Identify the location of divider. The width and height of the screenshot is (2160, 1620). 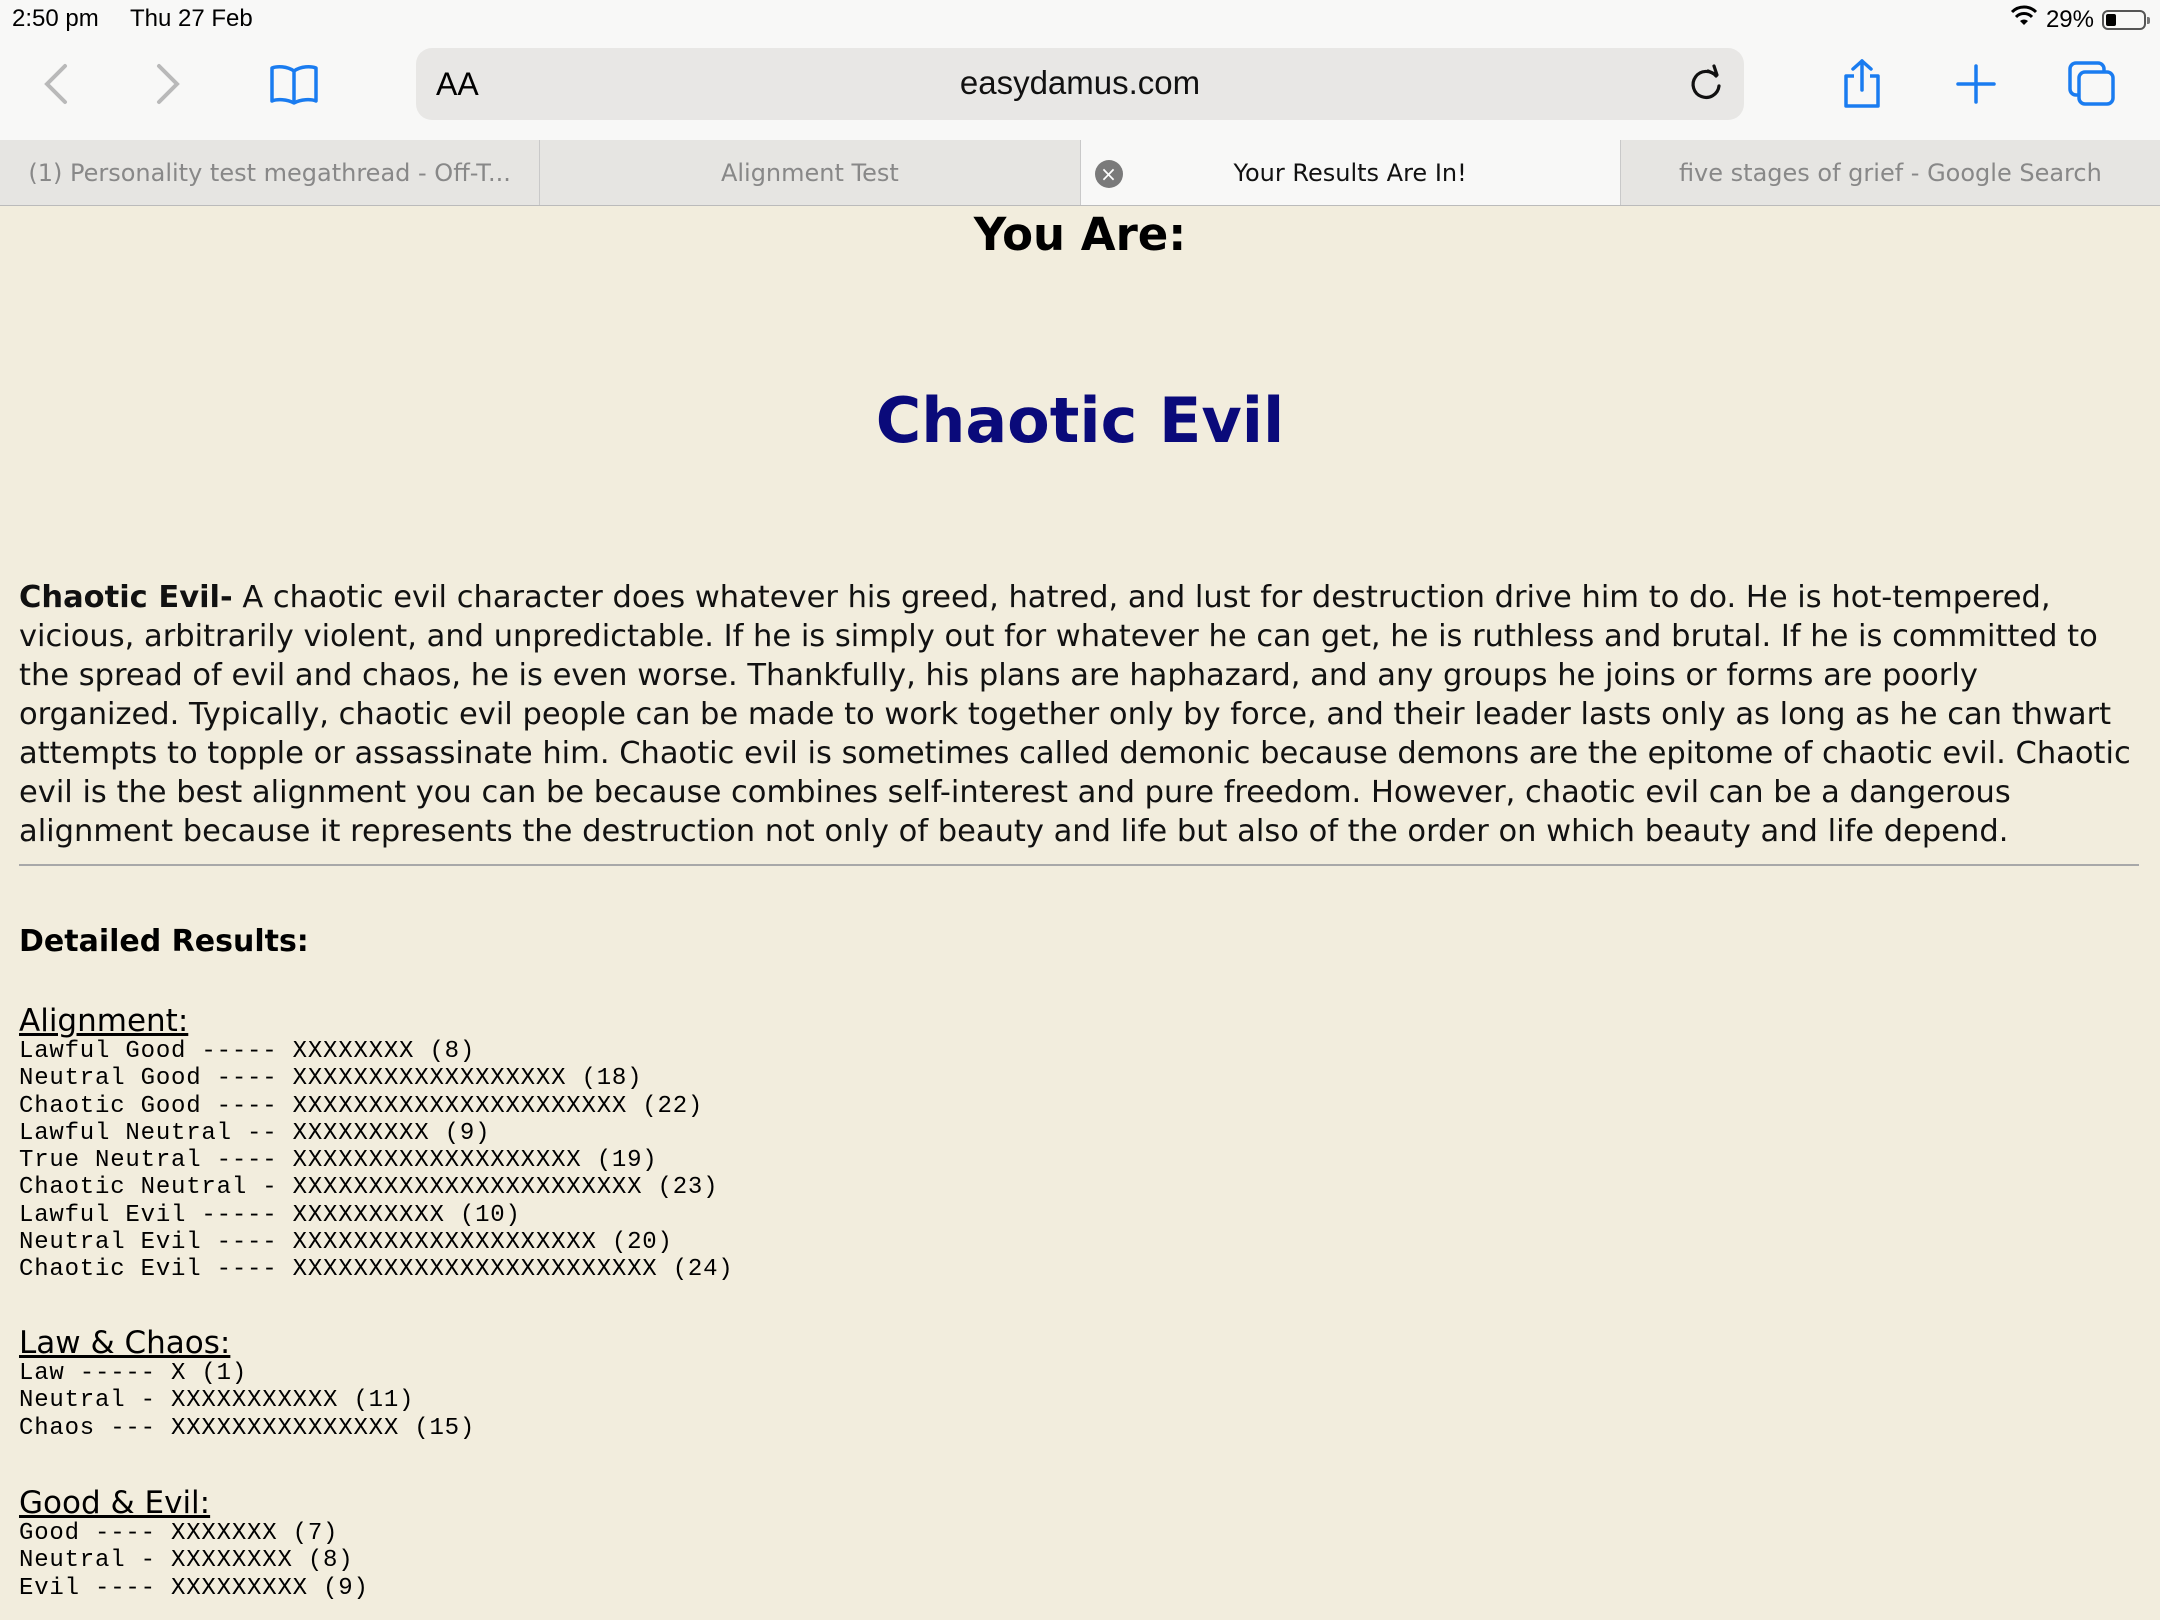
(1079, 865).